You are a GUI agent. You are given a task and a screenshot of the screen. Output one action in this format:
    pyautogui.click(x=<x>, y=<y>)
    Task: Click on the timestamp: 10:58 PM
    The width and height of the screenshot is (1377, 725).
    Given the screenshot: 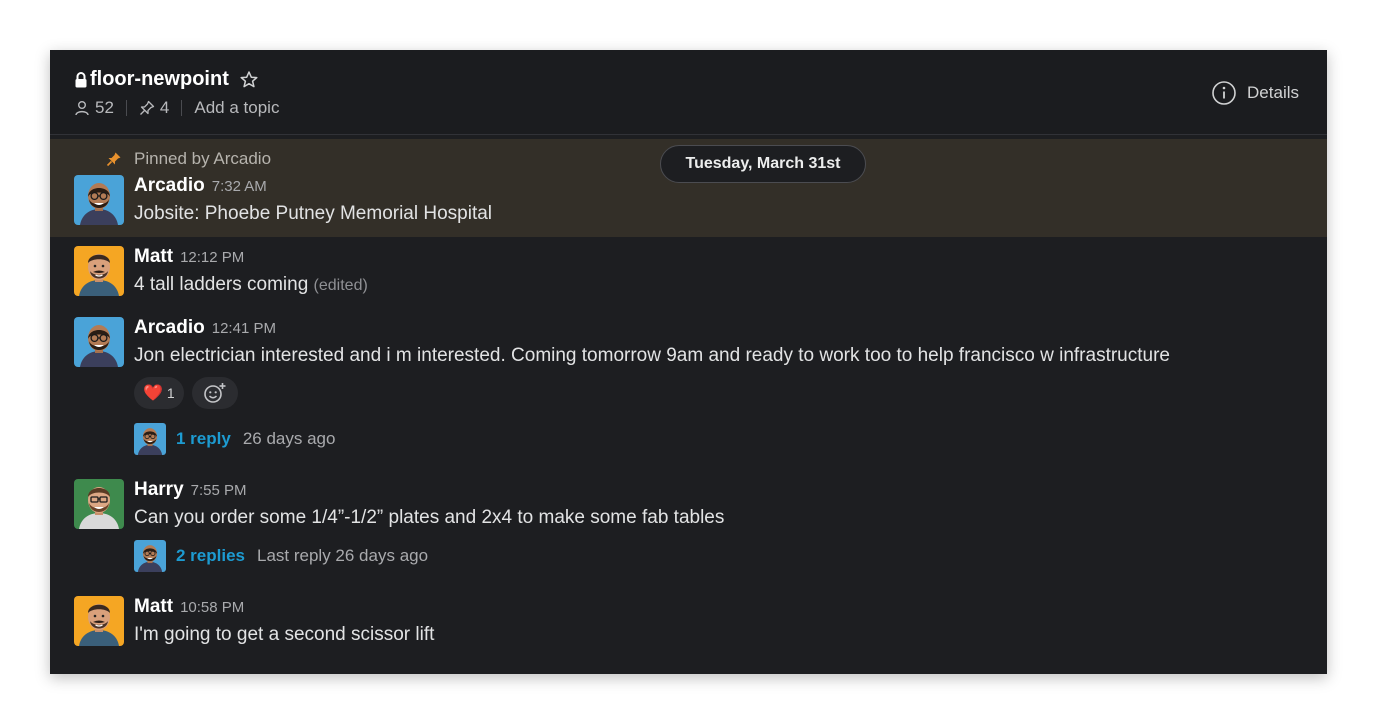 What is the action you would take?
    pyautogui.click(x=212, y=607)
    